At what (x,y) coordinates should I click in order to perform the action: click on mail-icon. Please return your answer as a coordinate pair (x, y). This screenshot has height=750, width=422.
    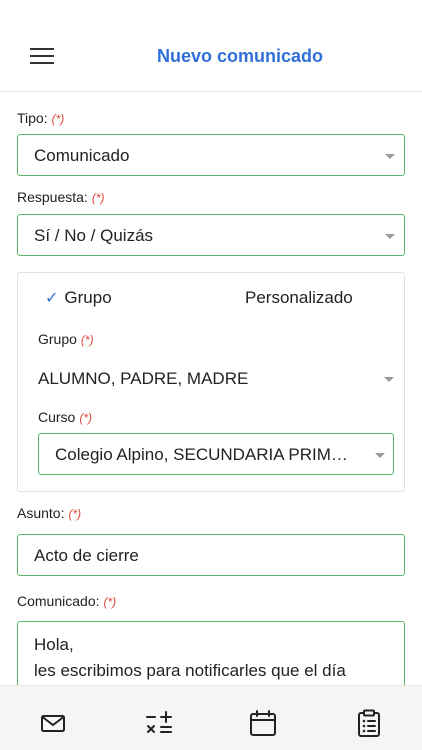
    Looking at the image, I should click on (53, 723).